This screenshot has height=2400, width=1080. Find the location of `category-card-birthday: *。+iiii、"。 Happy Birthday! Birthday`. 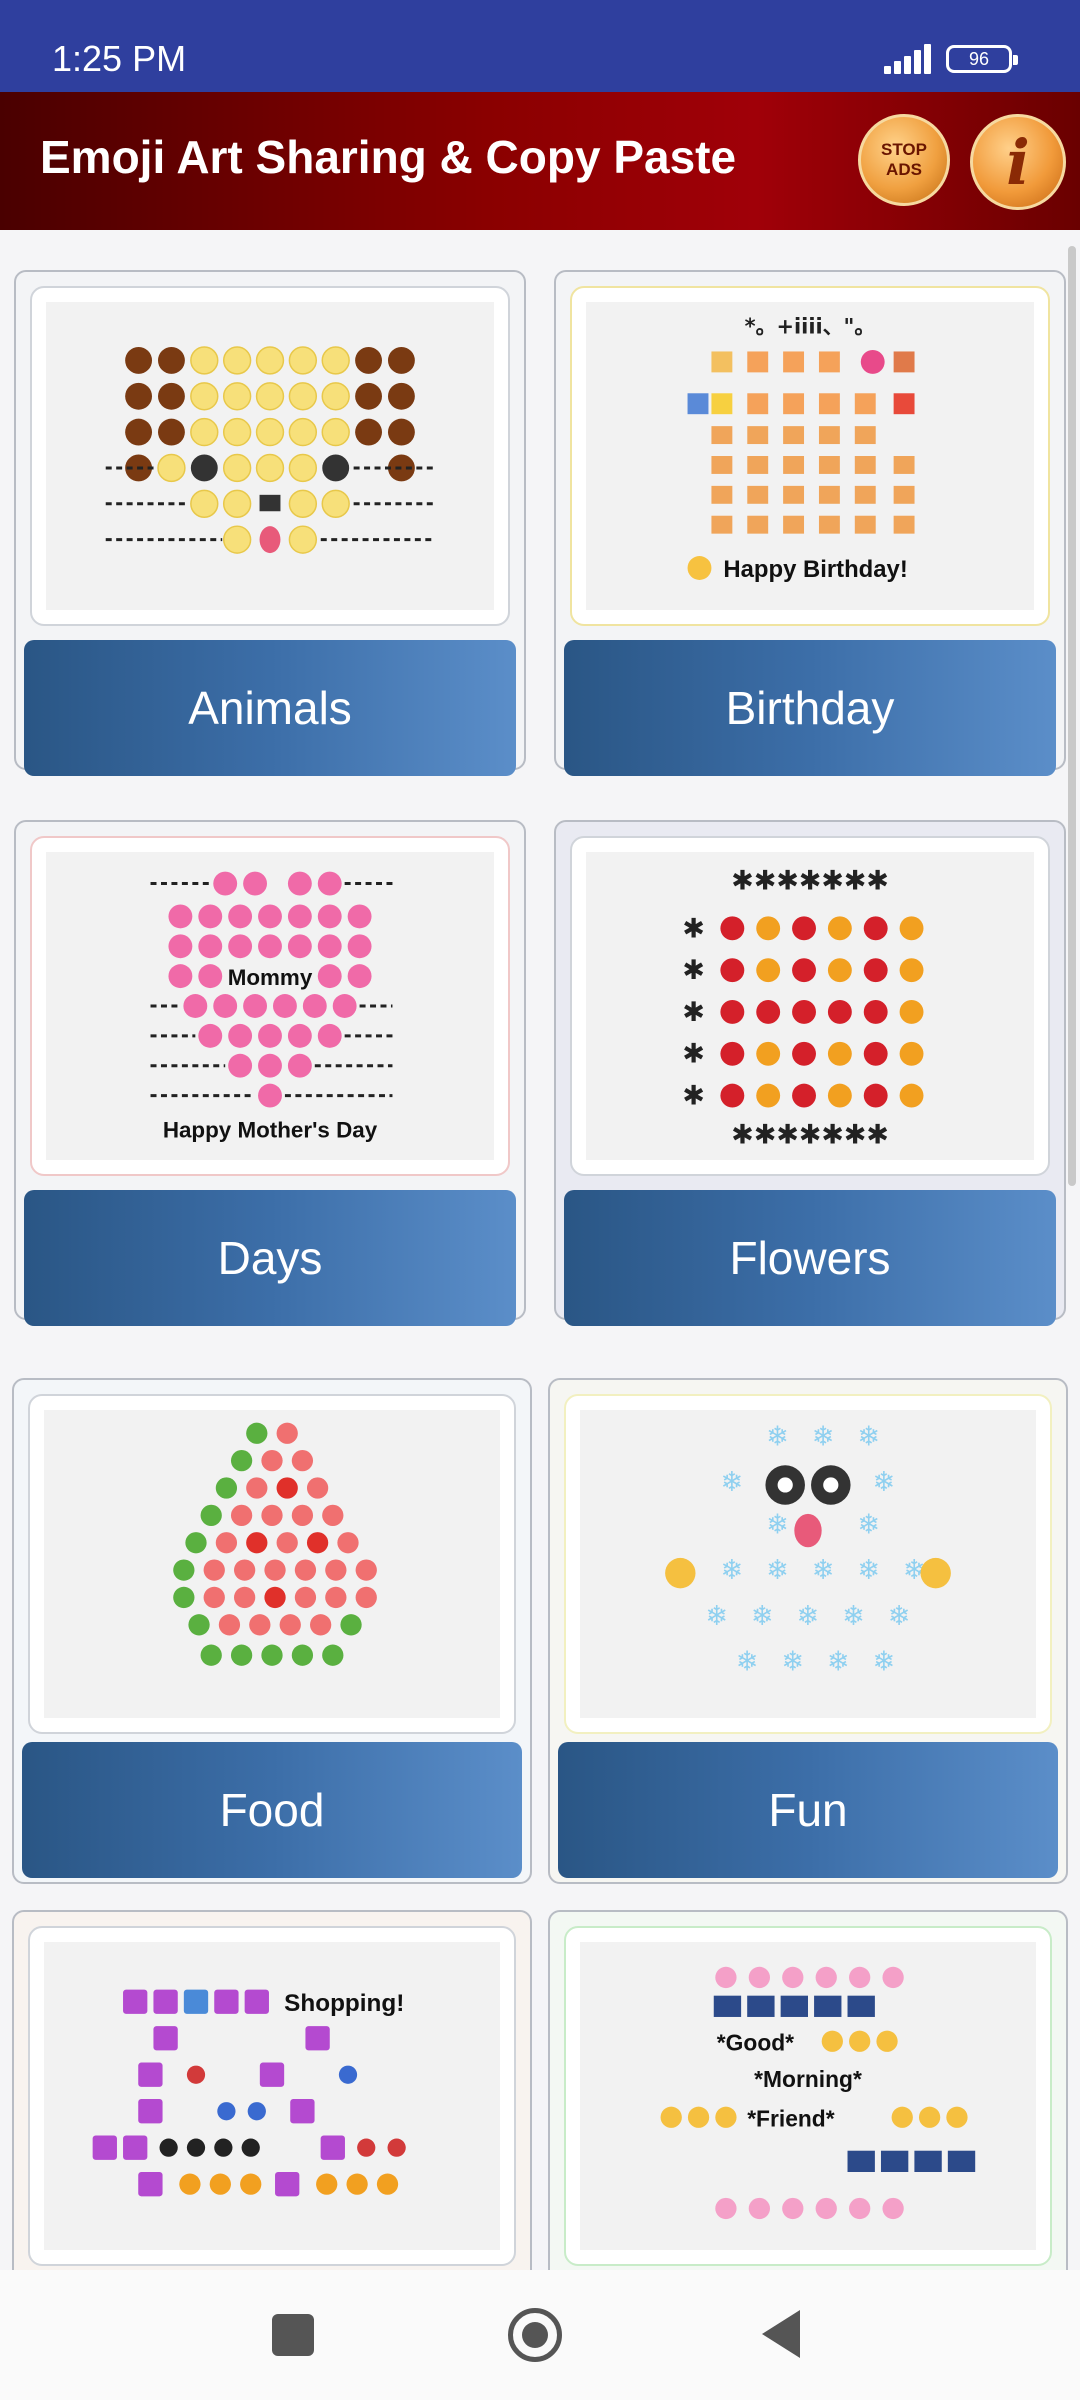

category-card-birthday: *。+iiii、"。 Happy Birthday! Birthday is located at coordinates (810, 523).